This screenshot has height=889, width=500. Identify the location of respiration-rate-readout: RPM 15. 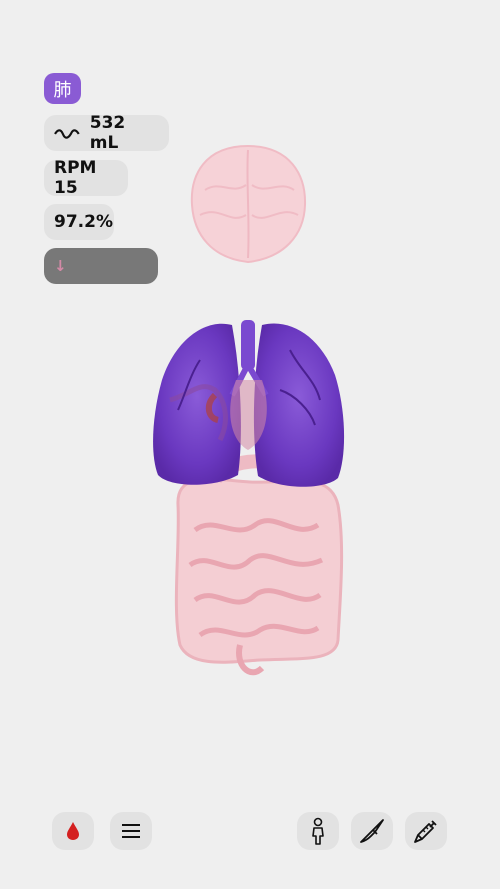
(86, 178).